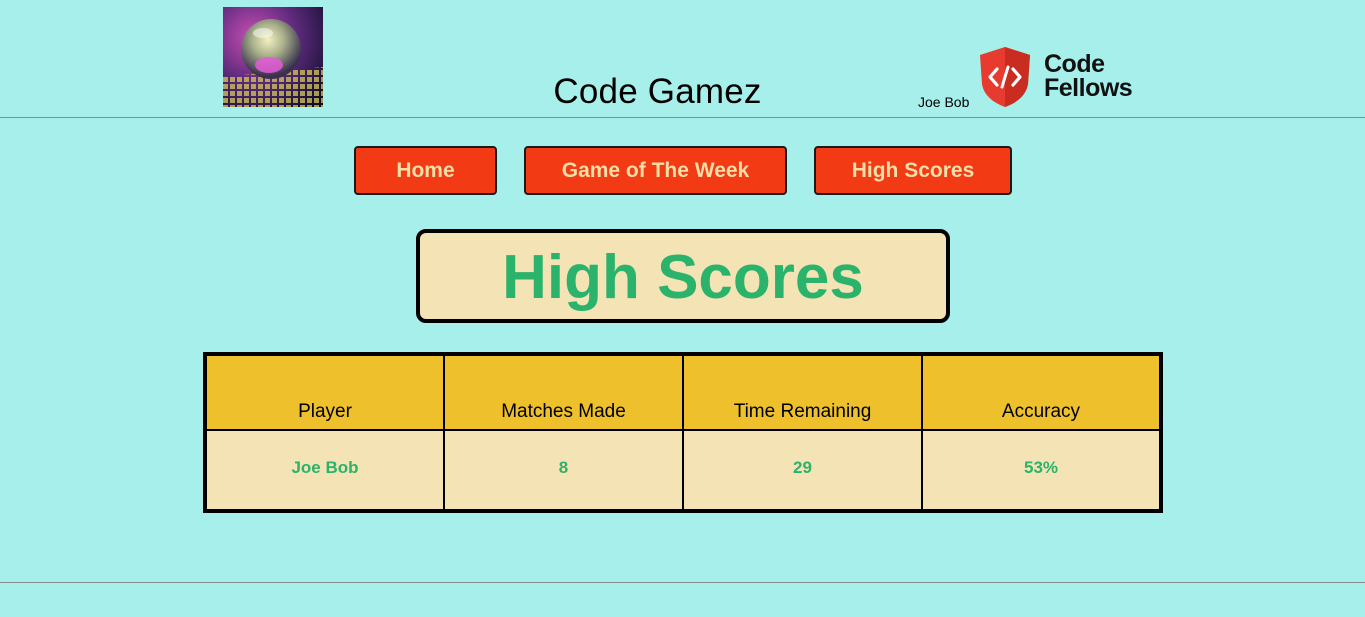 The height and width of the screenshot is (617, 1365). I want to click on nav-game-of-the-week-button: Game of The Week, so click(655, 170).